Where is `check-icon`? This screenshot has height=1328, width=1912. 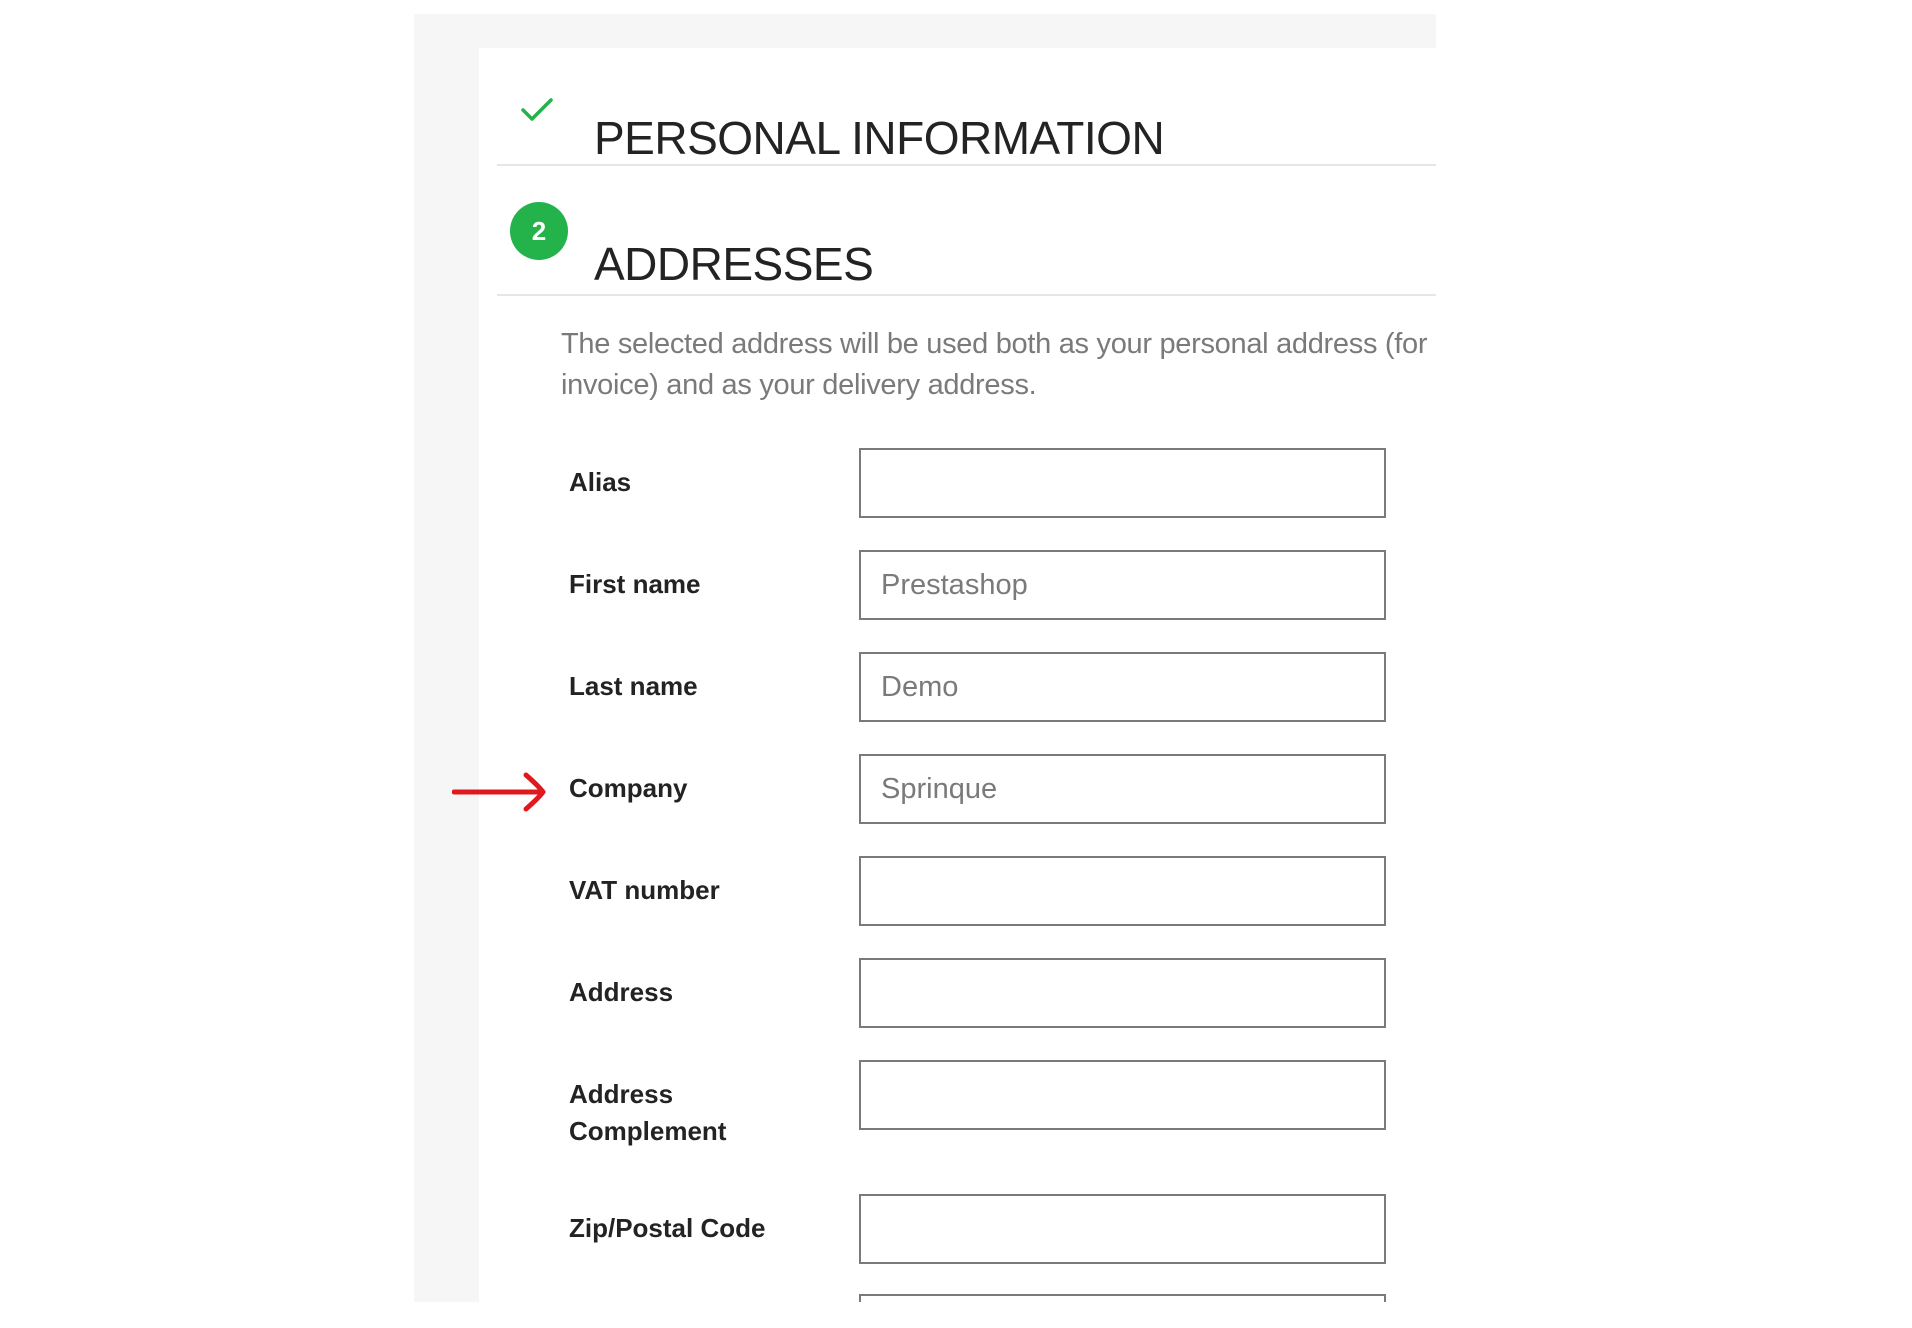 check-icon is located at coordinates (537, 109).